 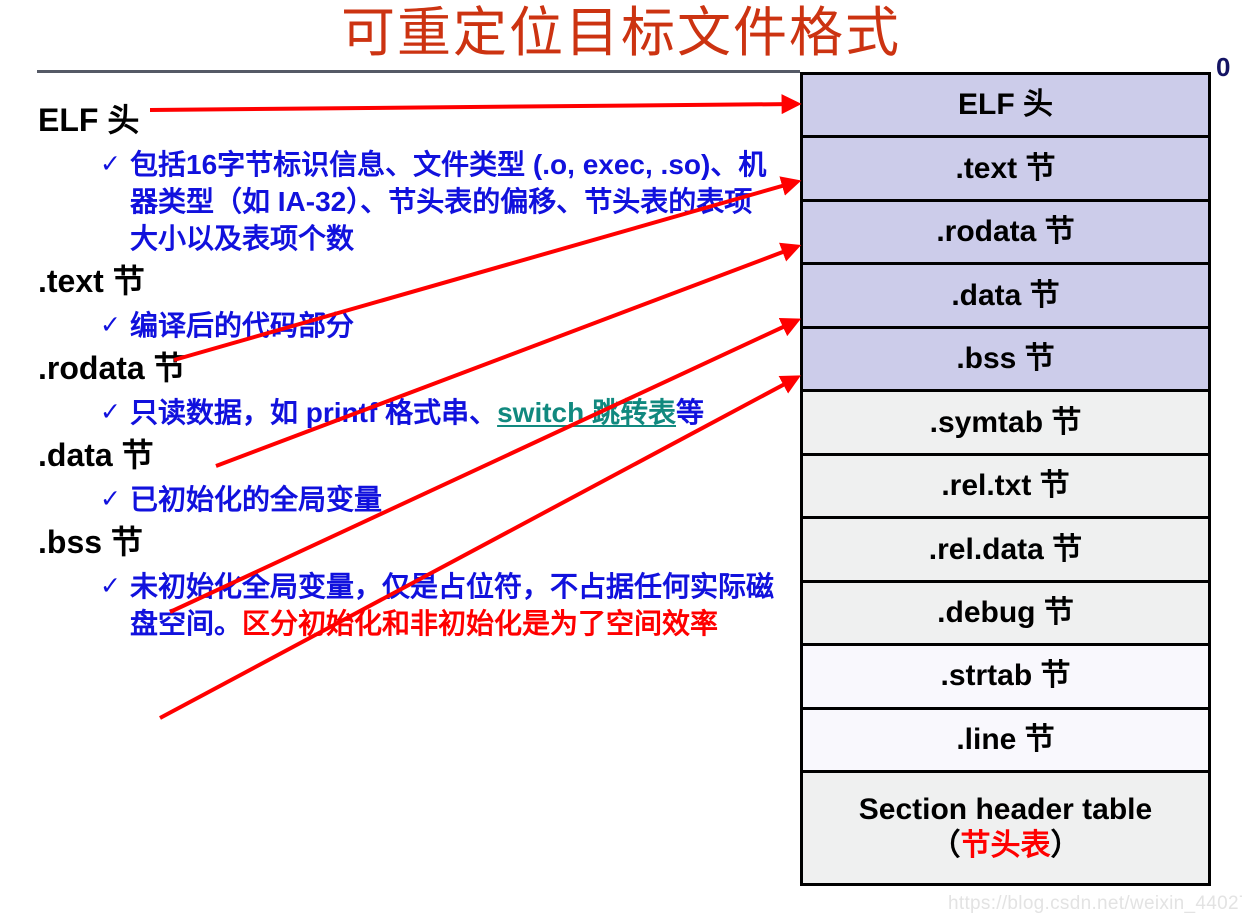 I want to click on outline-bullet-data: ✓ 已初始化的全局变量, so click(x=408, y=499).